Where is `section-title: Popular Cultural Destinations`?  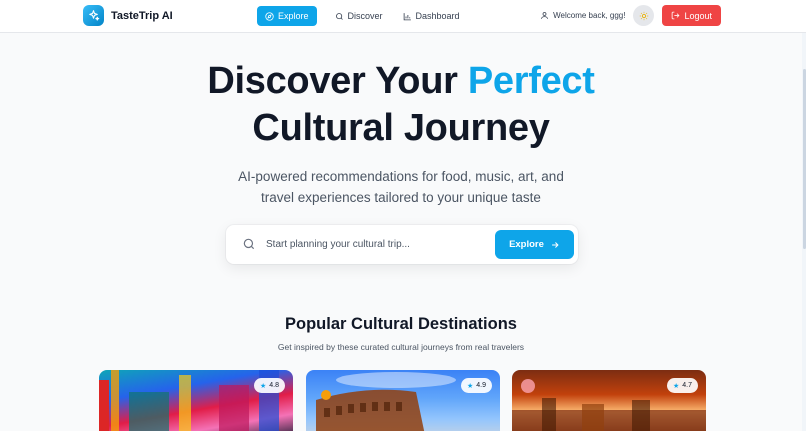
section-title: Popular Cultural Destinations is located at coordinates (401, 324).